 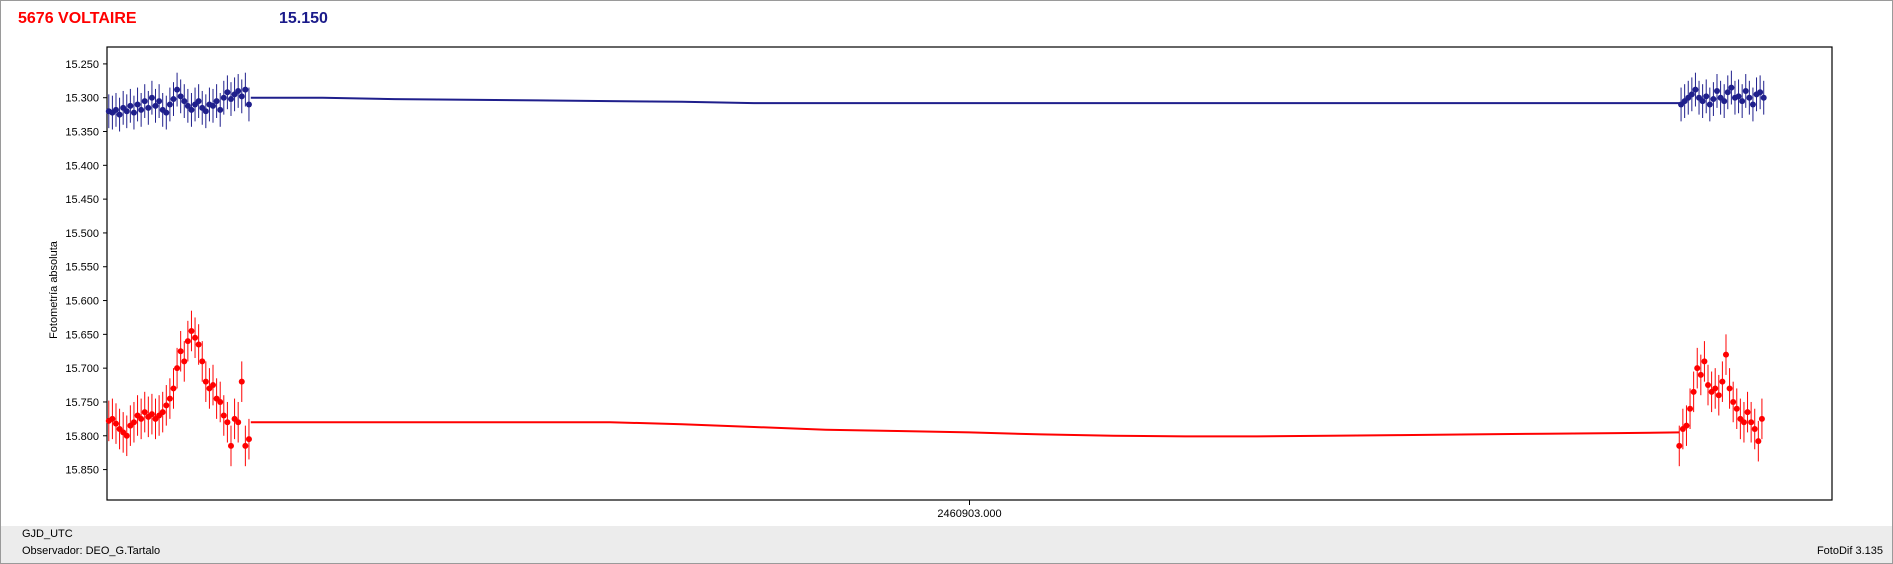 I want to click on x-axis-name: GJD_UTC, so click(x=47, y=534).